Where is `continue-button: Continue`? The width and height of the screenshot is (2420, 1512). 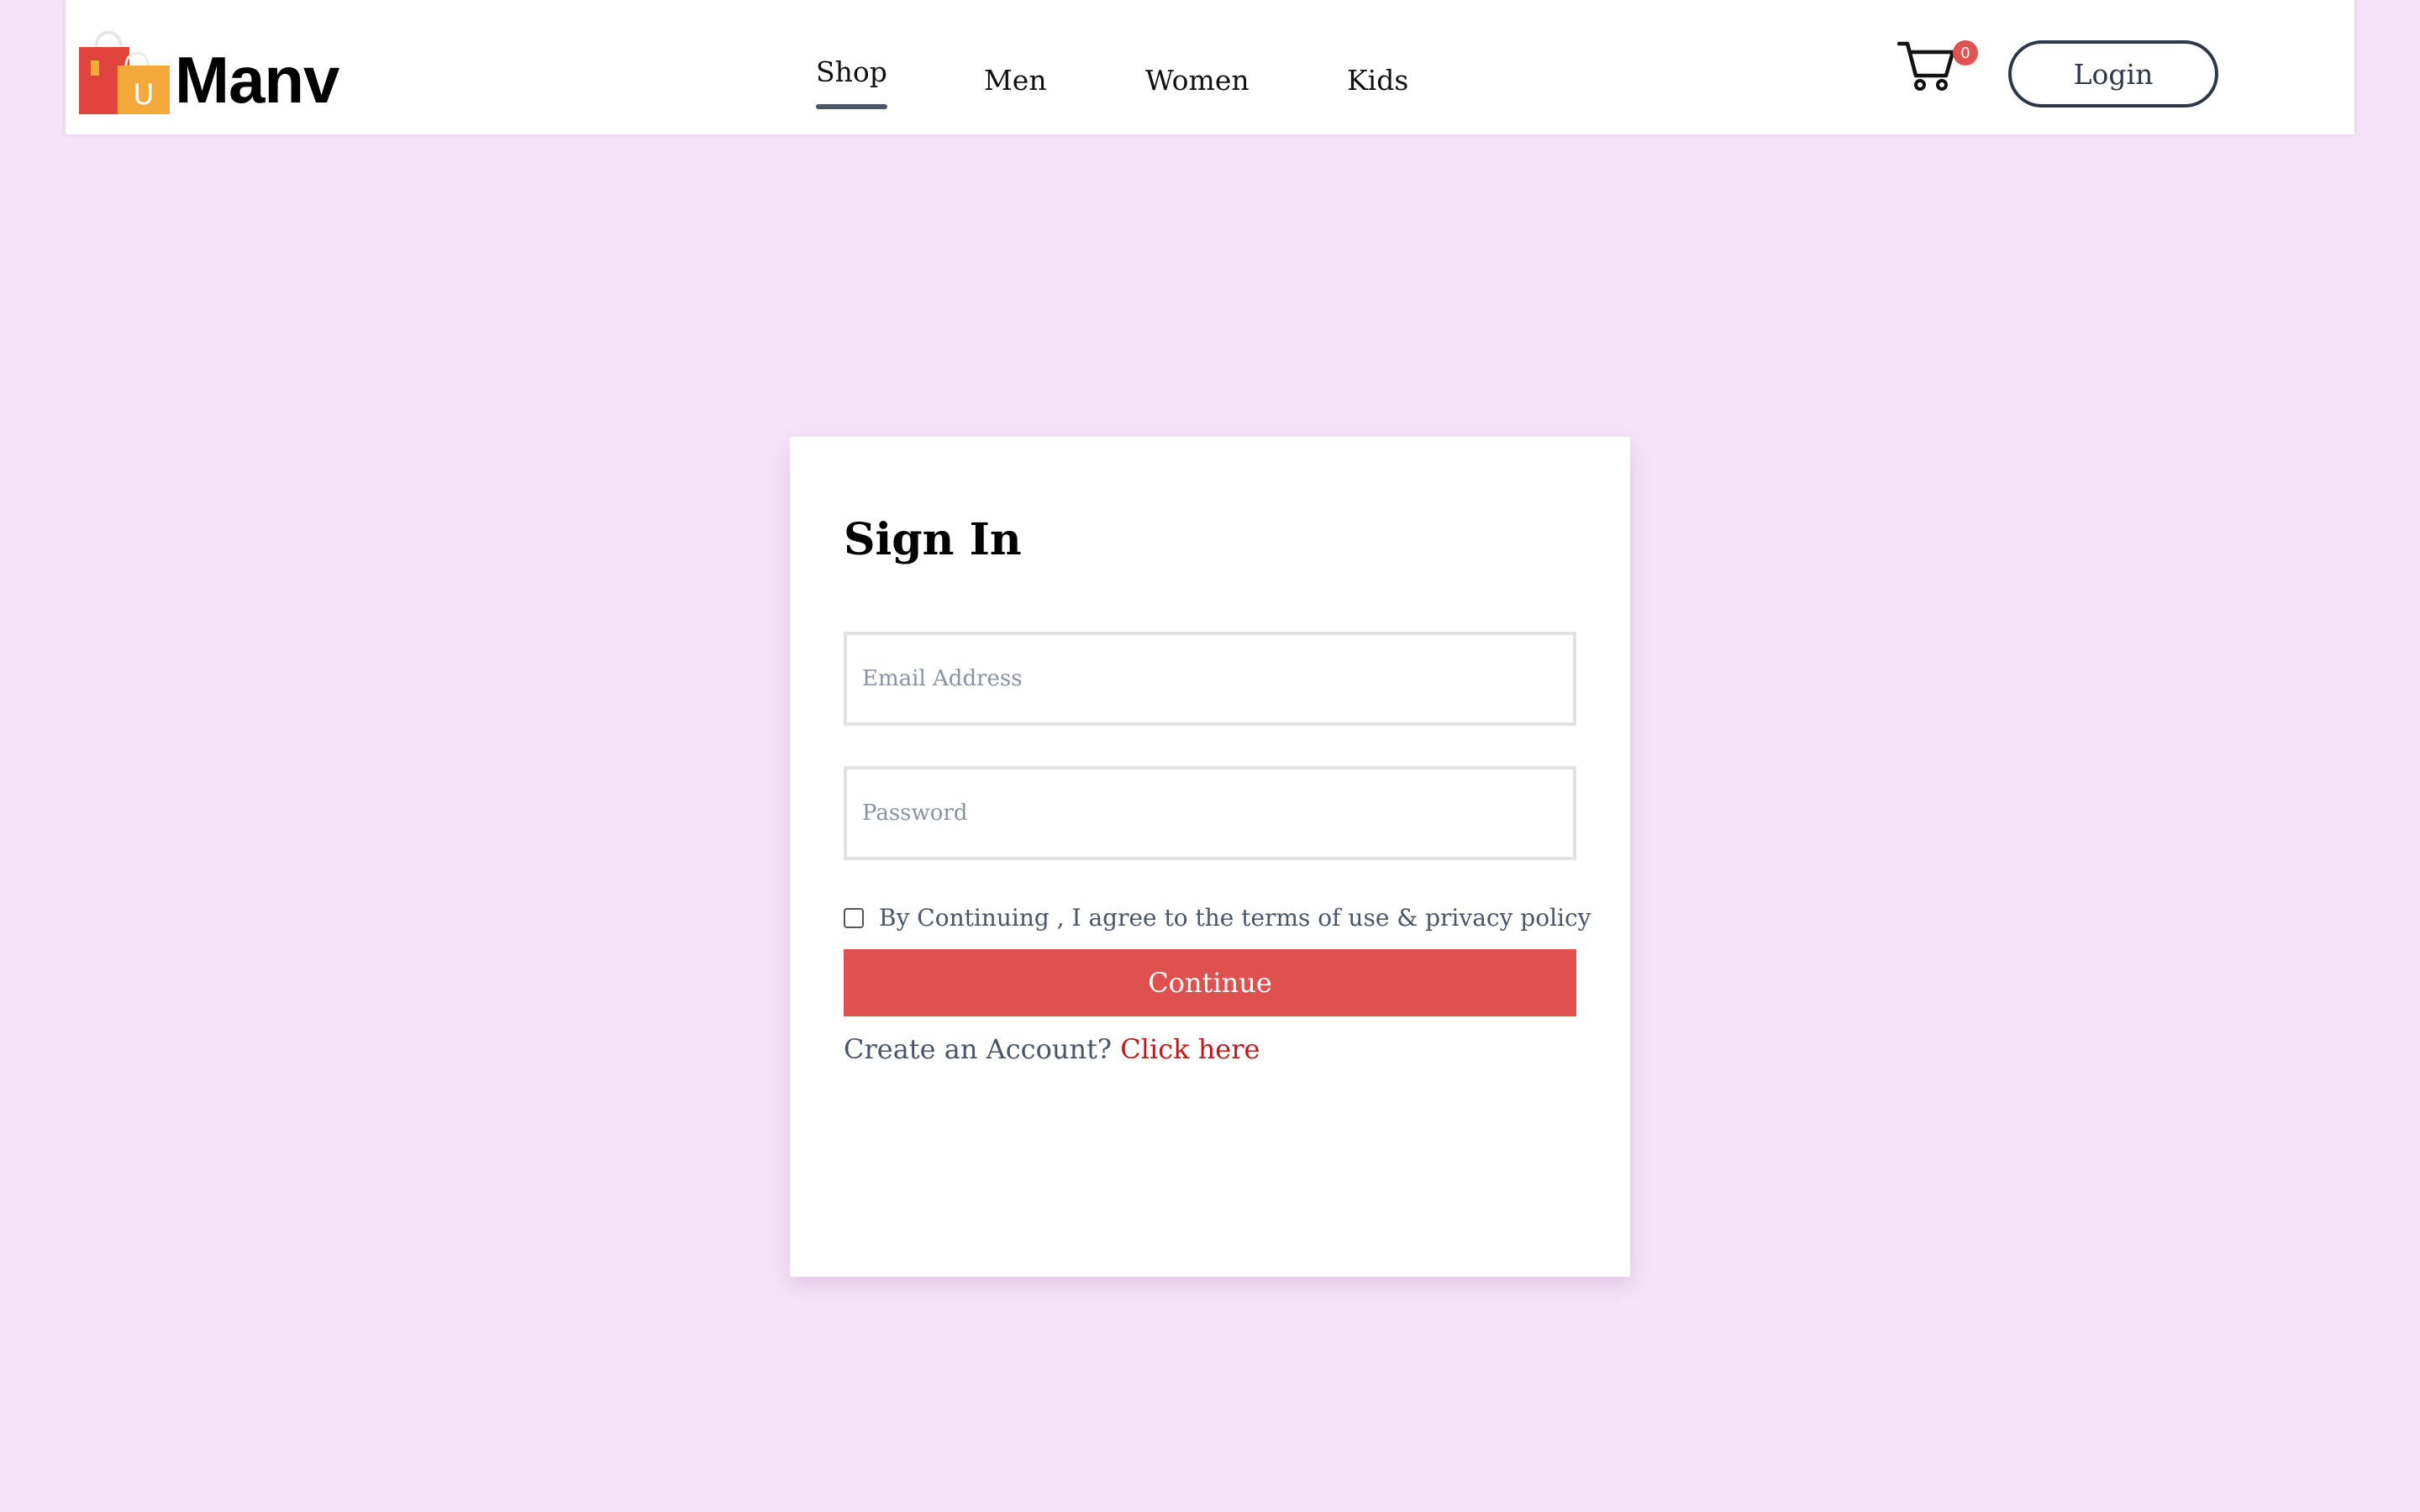
continue-button: Continue is located at coordinates (1210, 982).